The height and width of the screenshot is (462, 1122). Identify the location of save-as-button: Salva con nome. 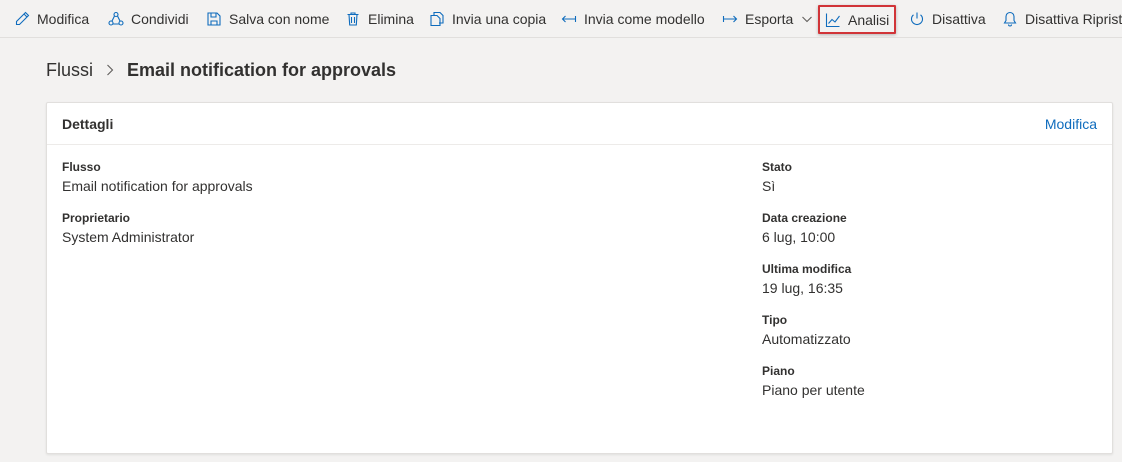
(267, 18).